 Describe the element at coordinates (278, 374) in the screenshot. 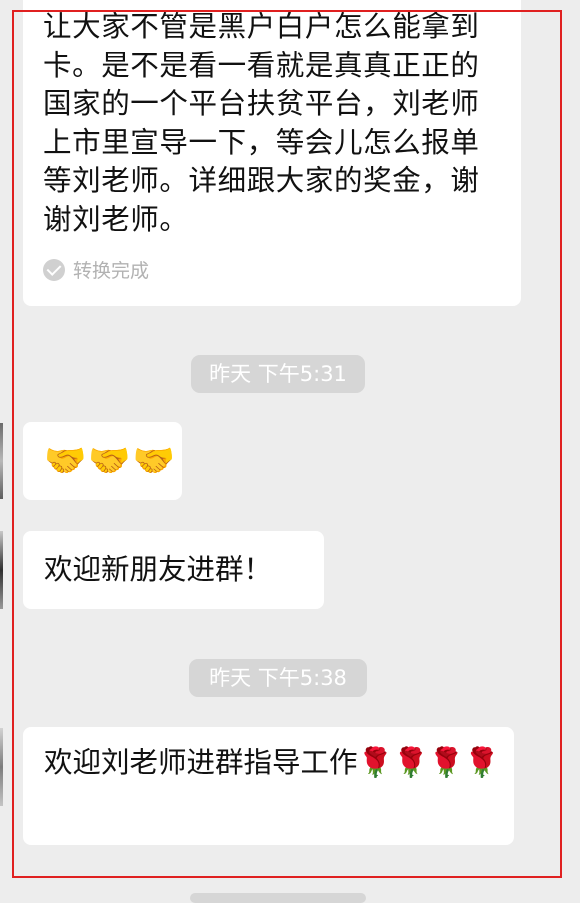

I see `timestamp: 昨天 下午5:31` at that location.